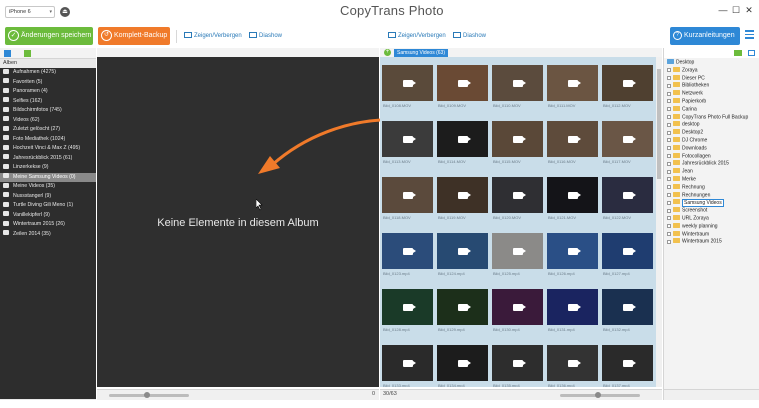  Describe the element at coordinates (627, 255) in the screenshot. I see `photo-tile: Bild_0127.mp4` at that location.